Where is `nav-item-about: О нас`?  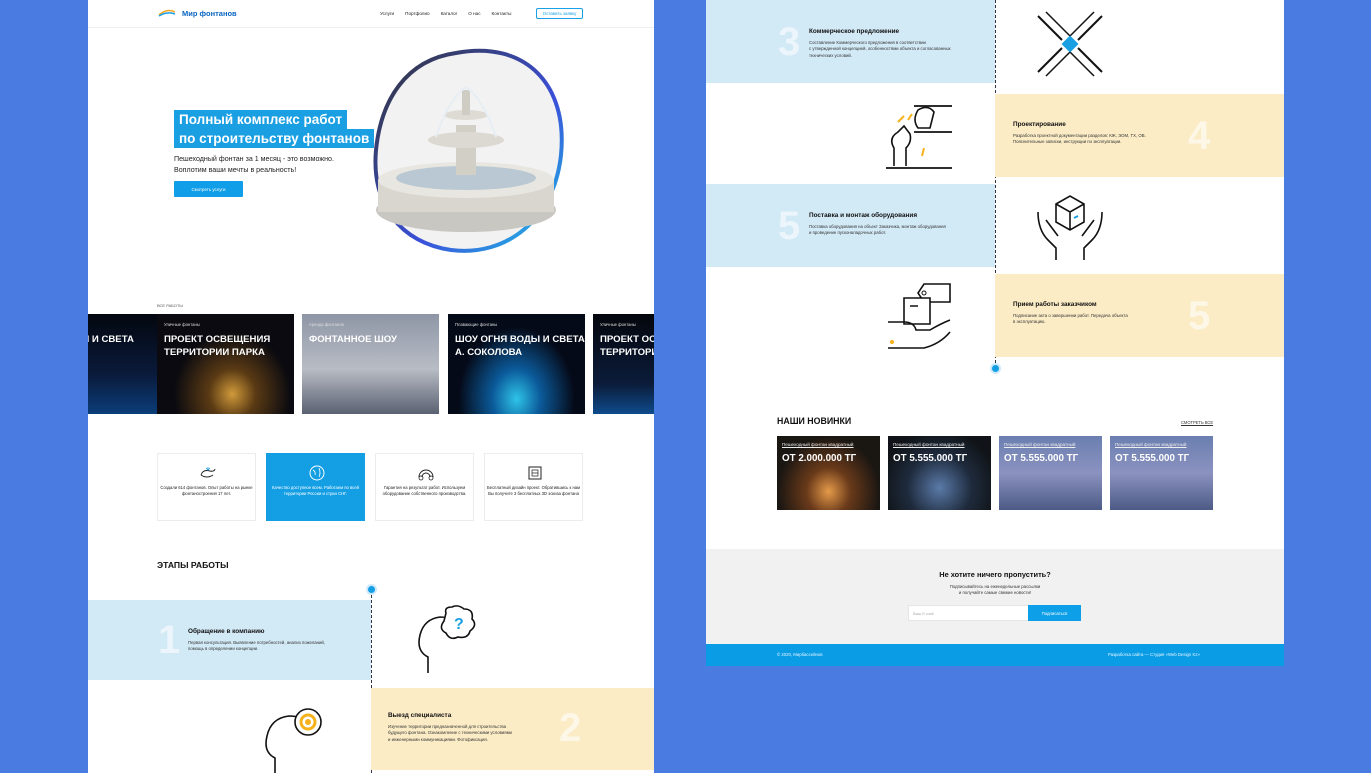 nav-item-about: О нас is located at coordinates (474, 13).